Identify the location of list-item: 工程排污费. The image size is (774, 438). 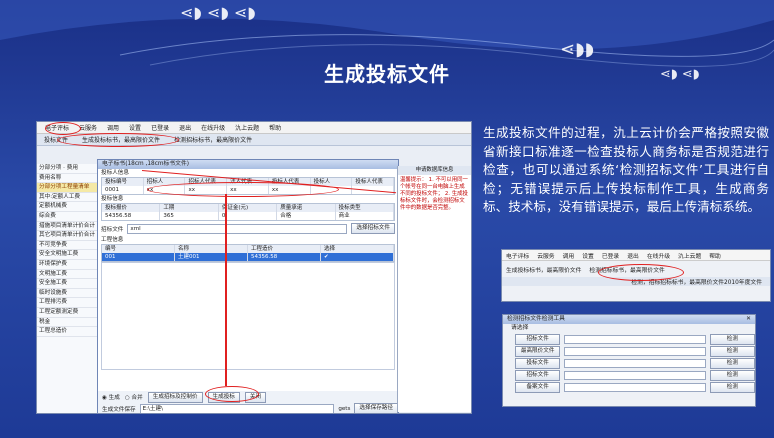
(67, 303).